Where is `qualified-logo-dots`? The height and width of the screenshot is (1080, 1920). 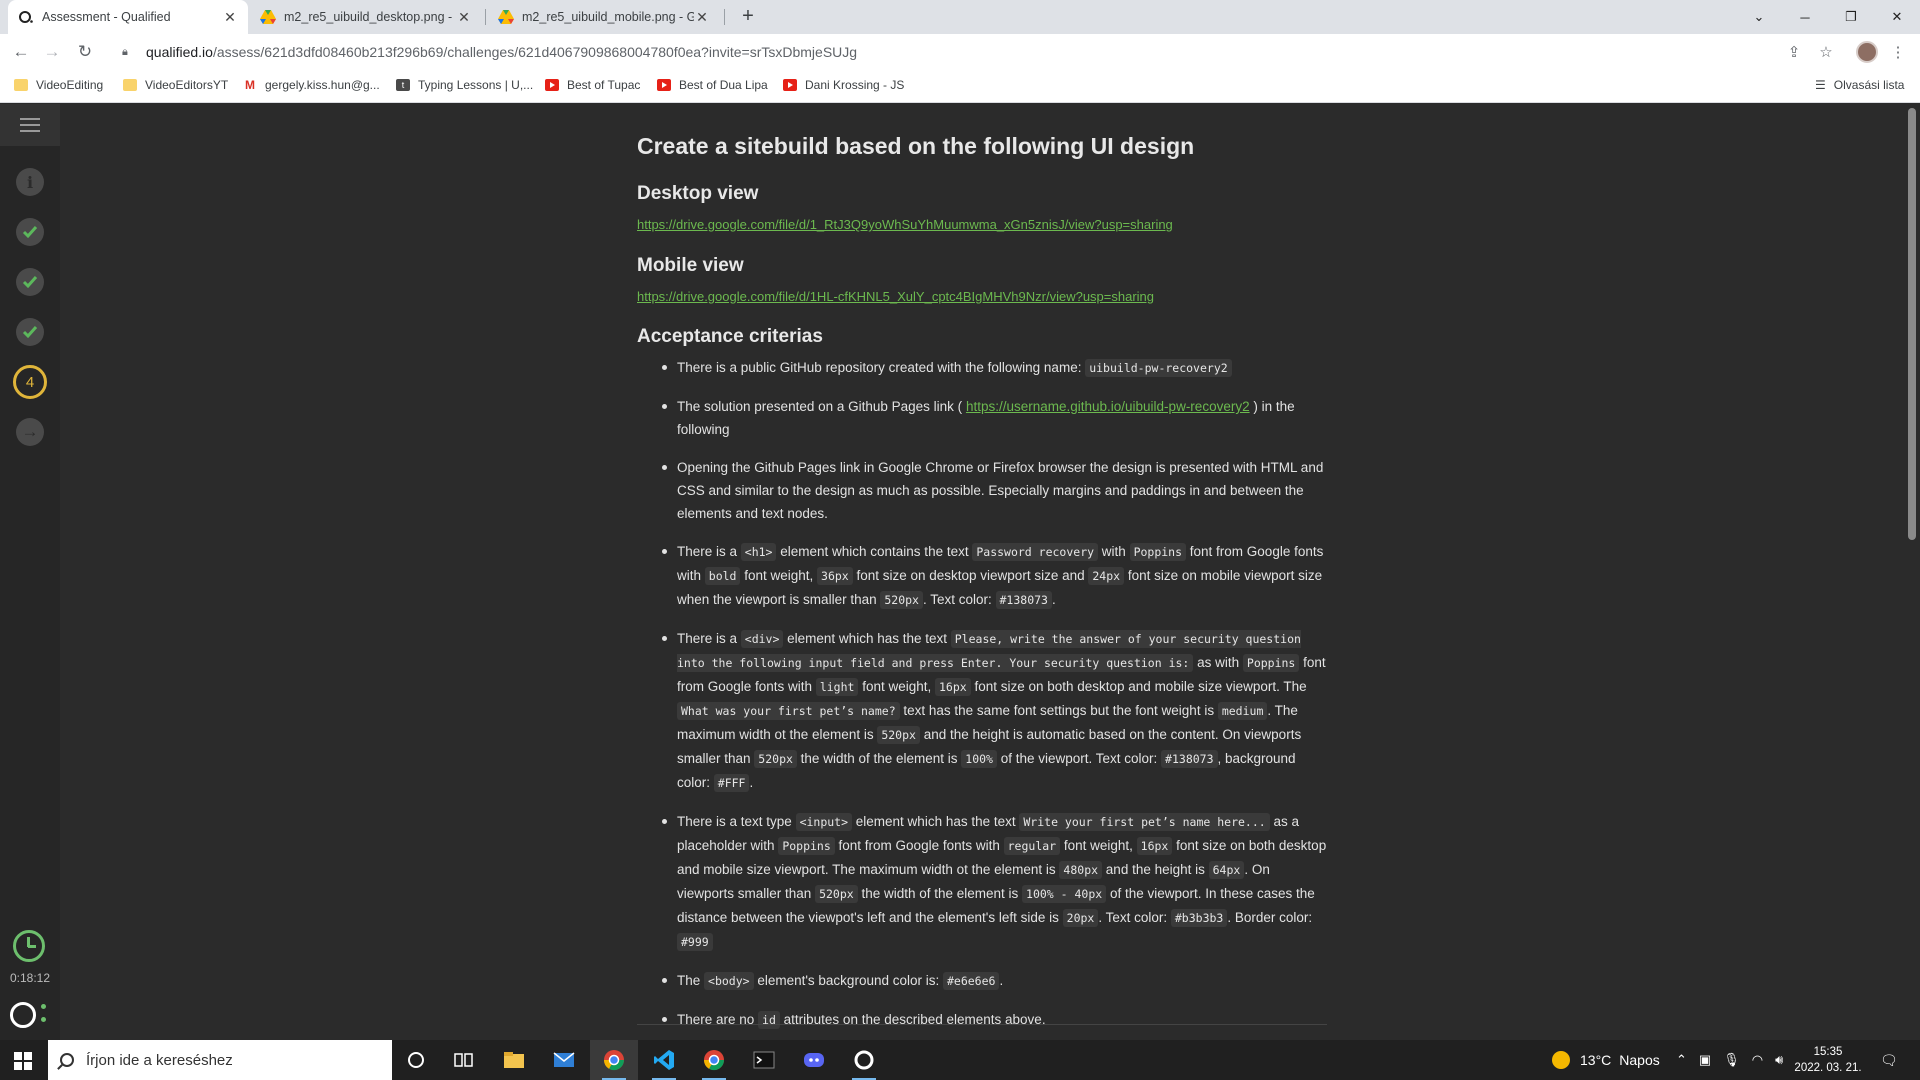
qualified-logo-dots is located at coordinates (43, 1017).